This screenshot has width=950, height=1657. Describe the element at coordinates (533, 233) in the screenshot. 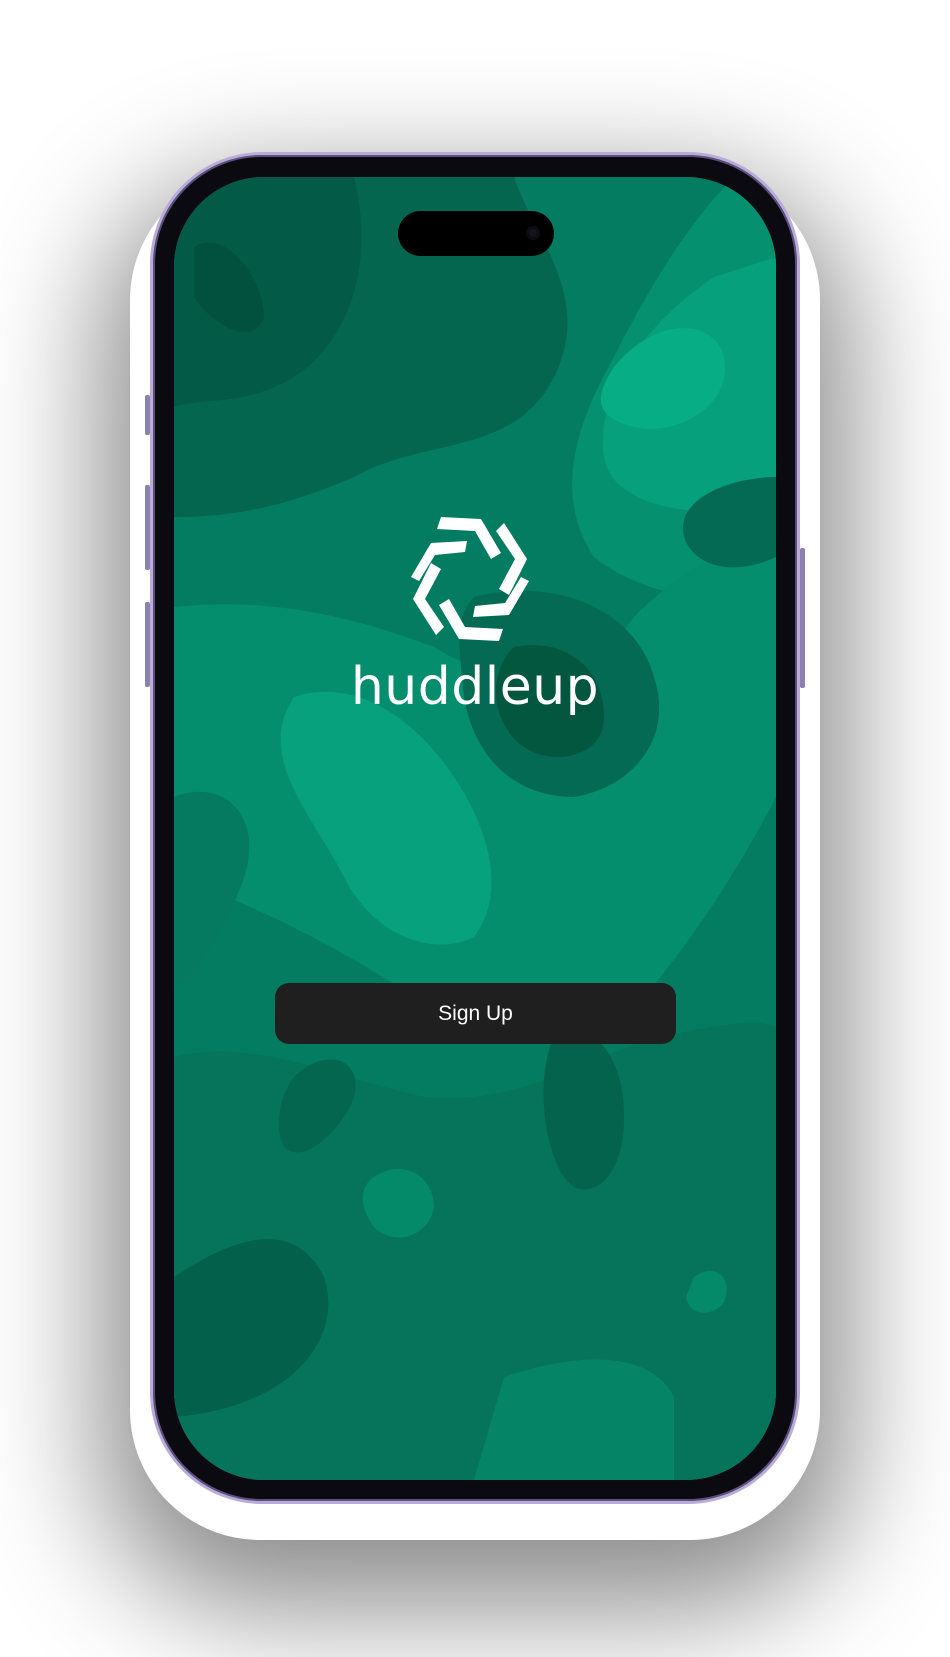

I see `camera-icon` at that location.